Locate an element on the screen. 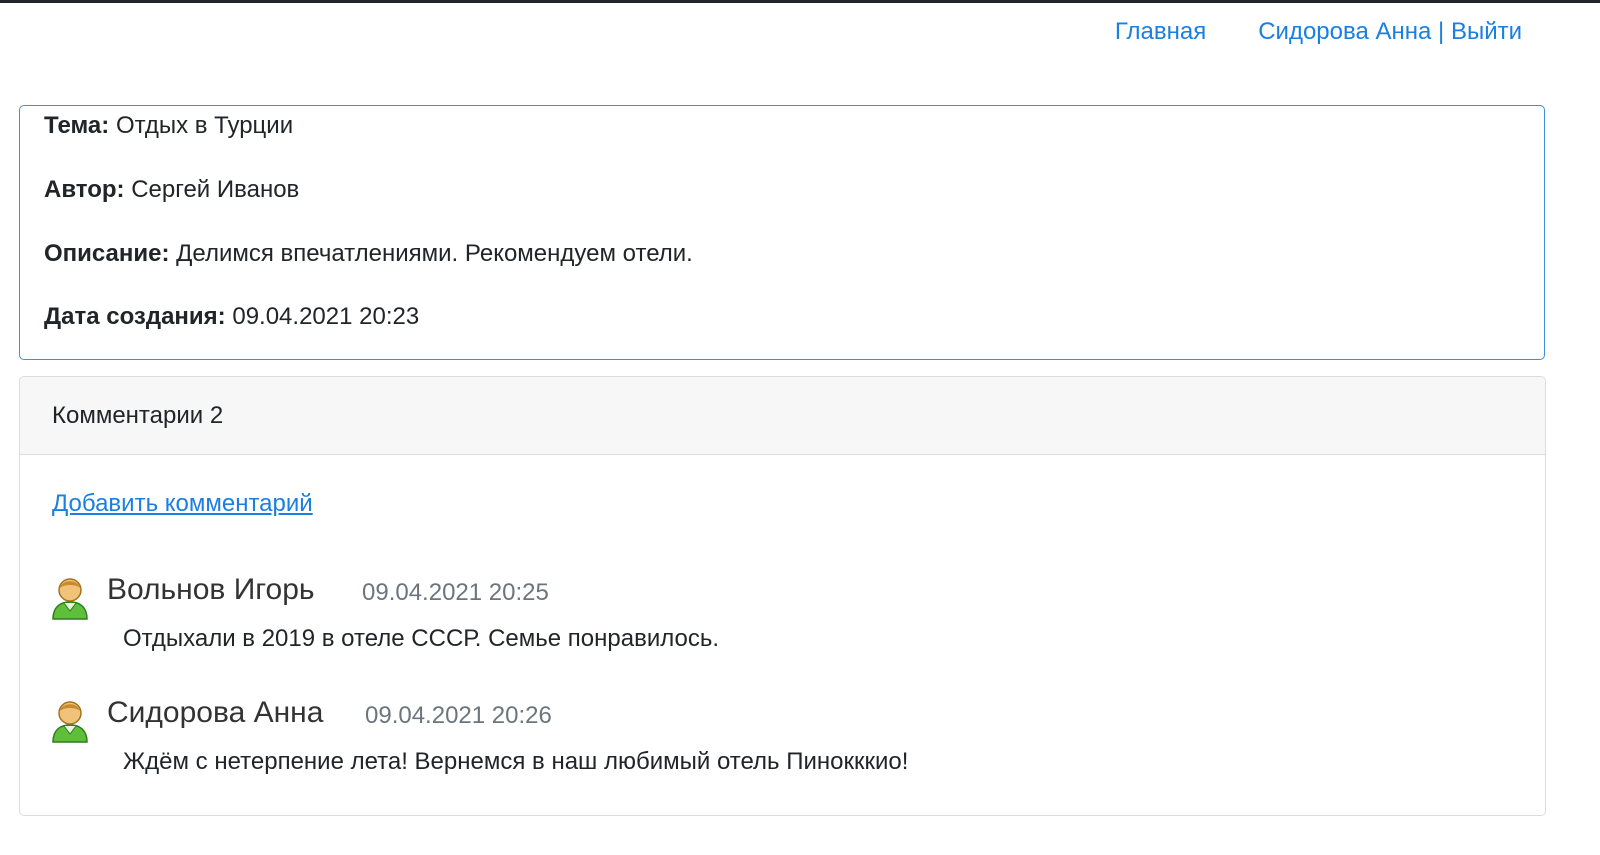  comments-header: Комментарии 2 is located at coordinates (782, 416).